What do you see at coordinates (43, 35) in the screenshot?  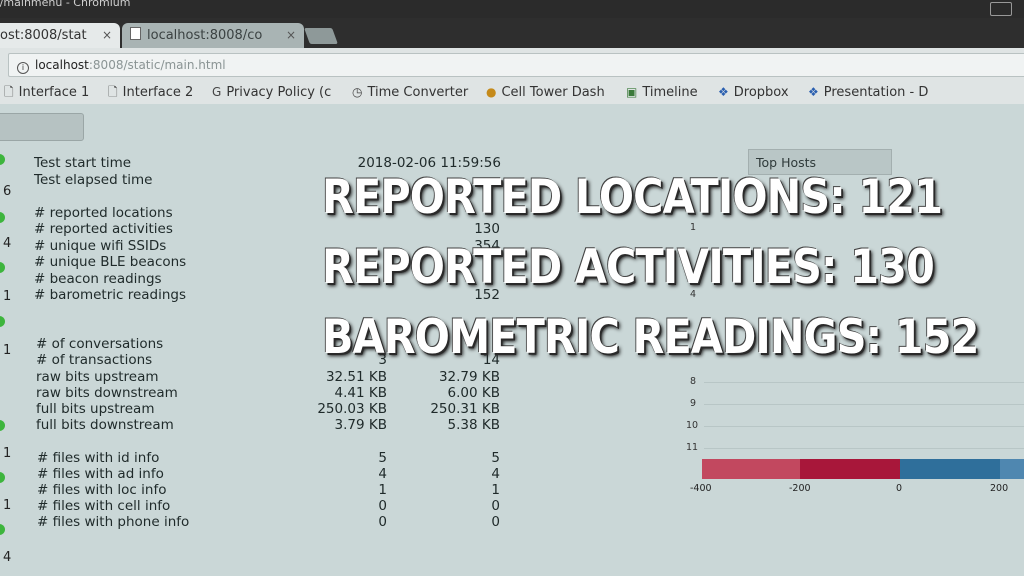 I see `tab-label: ost:8008/stat` at bounding box center [43, 35].